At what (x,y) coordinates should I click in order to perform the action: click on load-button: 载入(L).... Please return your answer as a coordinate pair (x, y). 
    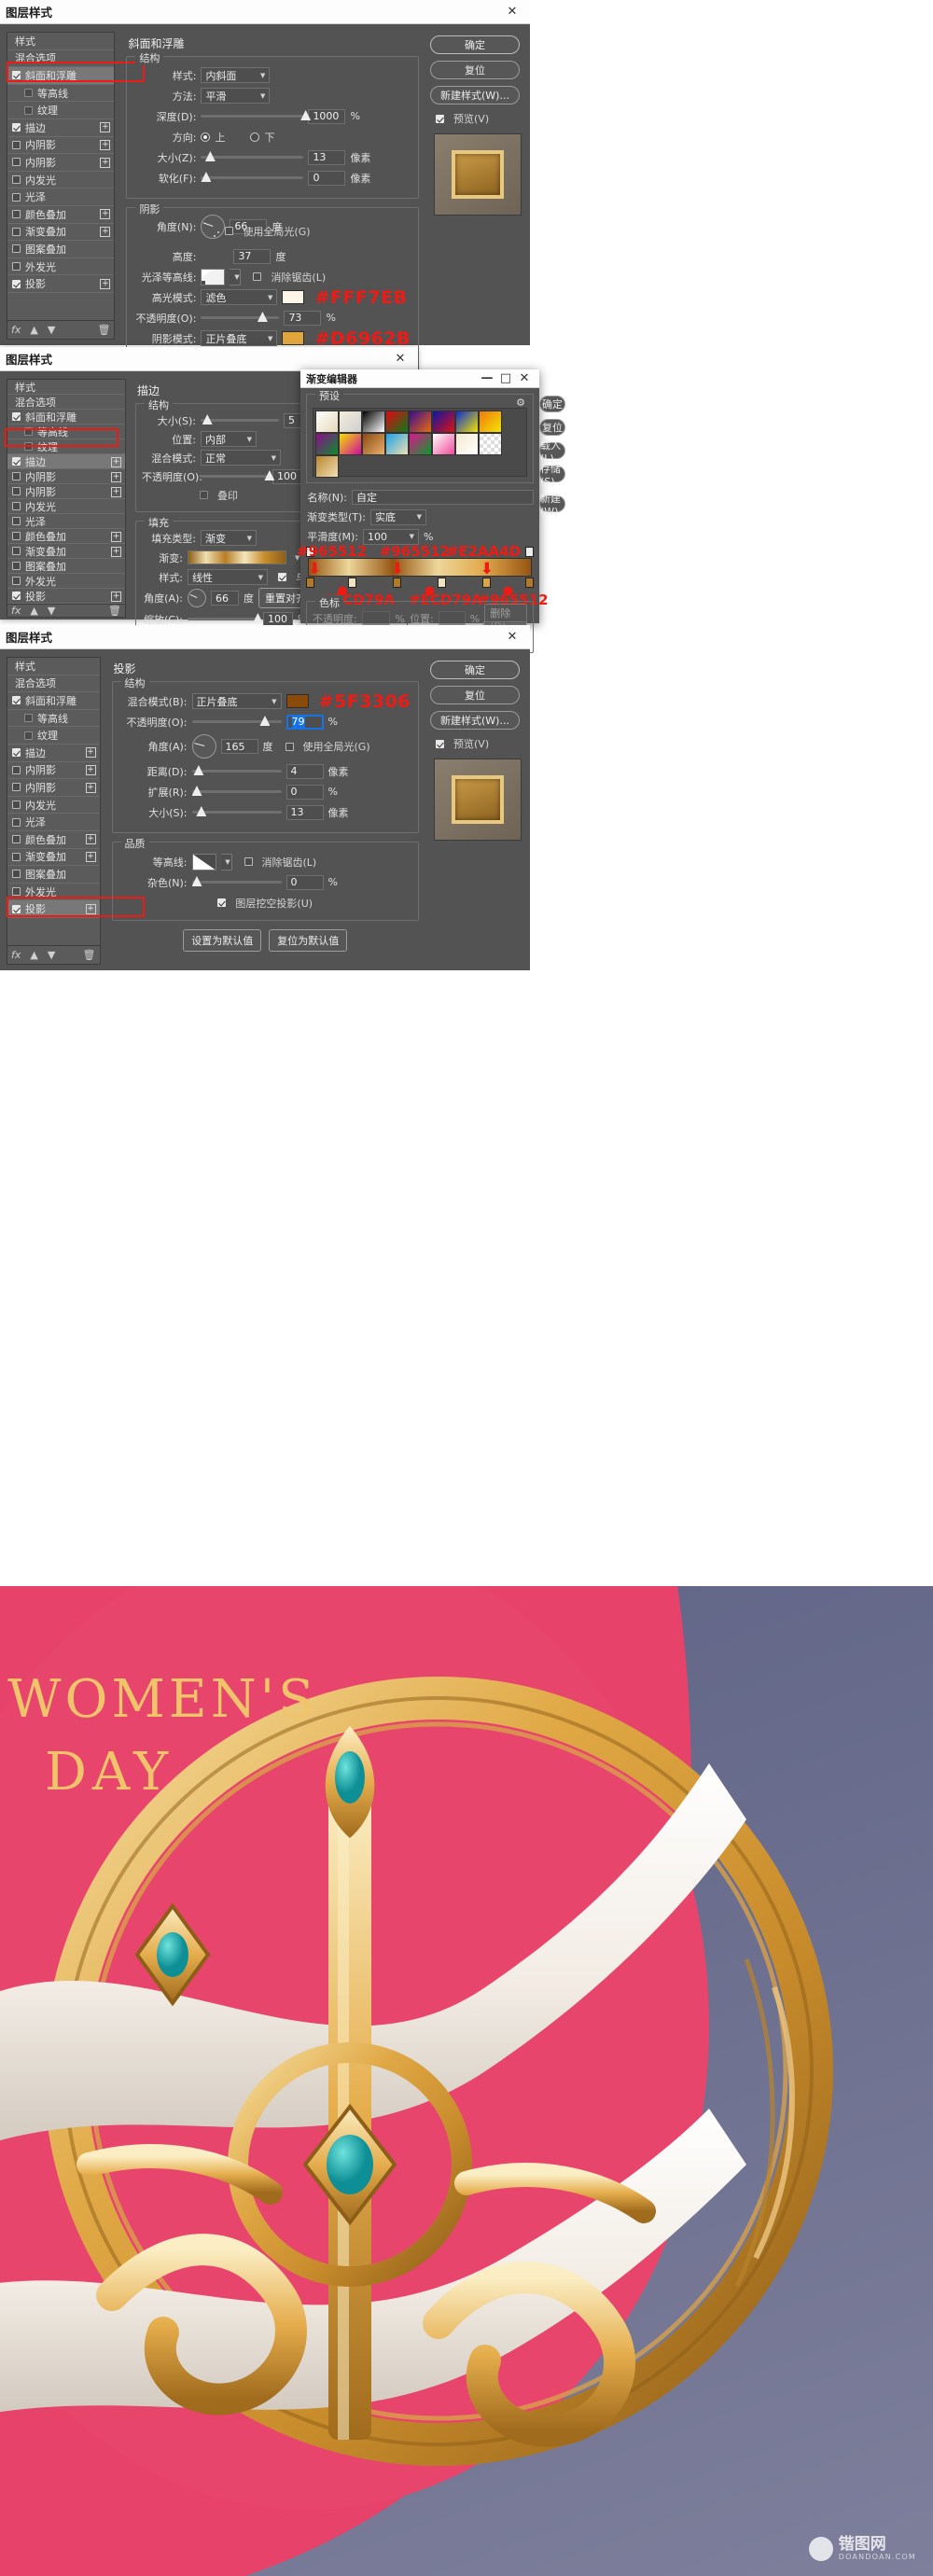
    Looking at the image, I should click on (552, 452).